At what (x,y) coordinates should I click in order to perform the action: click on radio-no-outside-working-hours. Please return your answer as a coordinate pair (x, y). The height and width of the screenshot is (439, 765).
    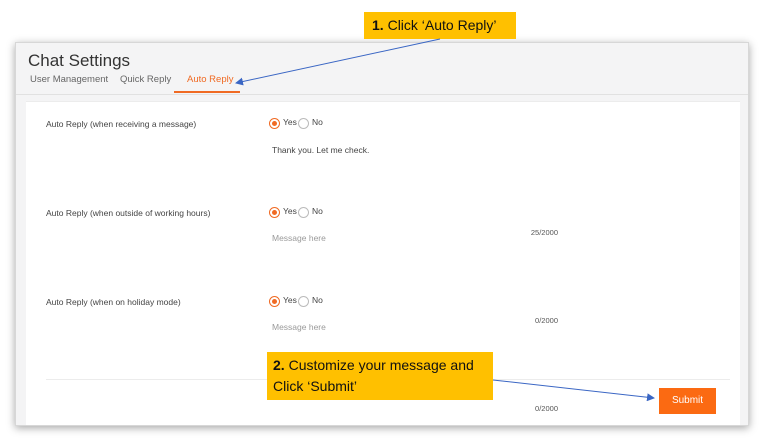
    Looking at the image, I should click on (303, 212).